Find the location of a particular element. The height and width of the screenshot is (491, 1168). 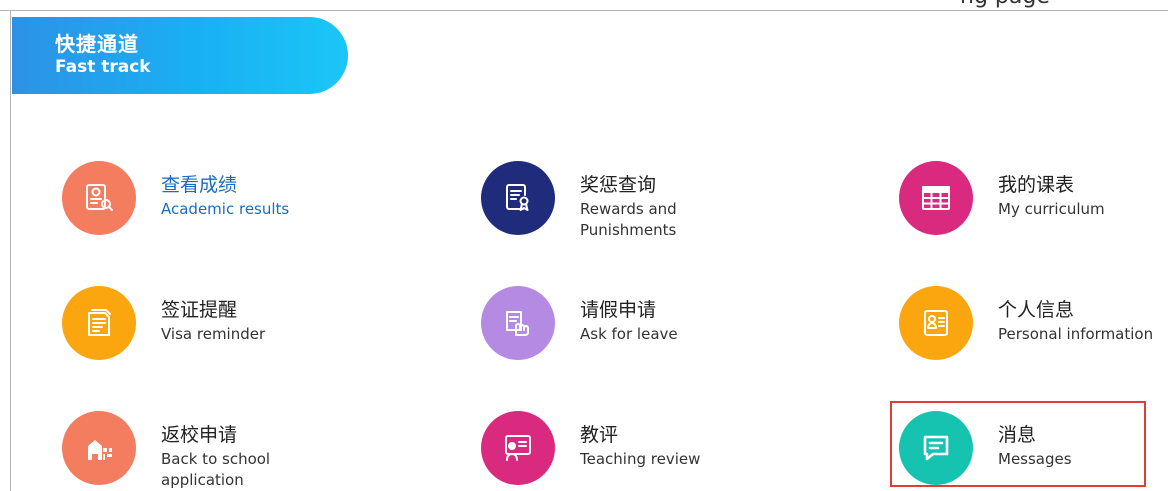

tile-label-cn: 返校申请 is located at coordinates (199, 435).